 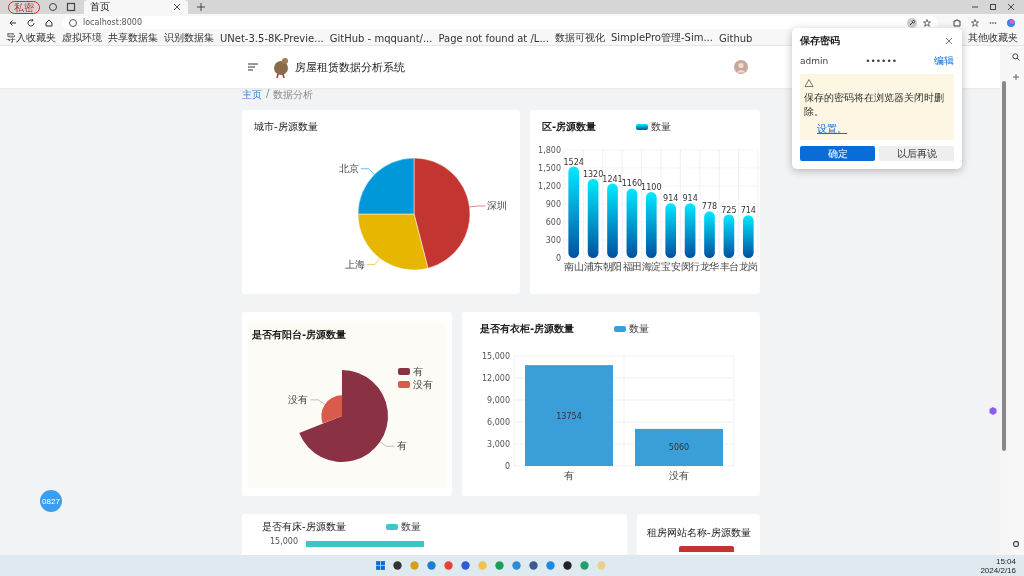 What do you see at coordinates (679, 475) in the screenshot?
I see `category-label: 没有` at bounding box center [679, 475].